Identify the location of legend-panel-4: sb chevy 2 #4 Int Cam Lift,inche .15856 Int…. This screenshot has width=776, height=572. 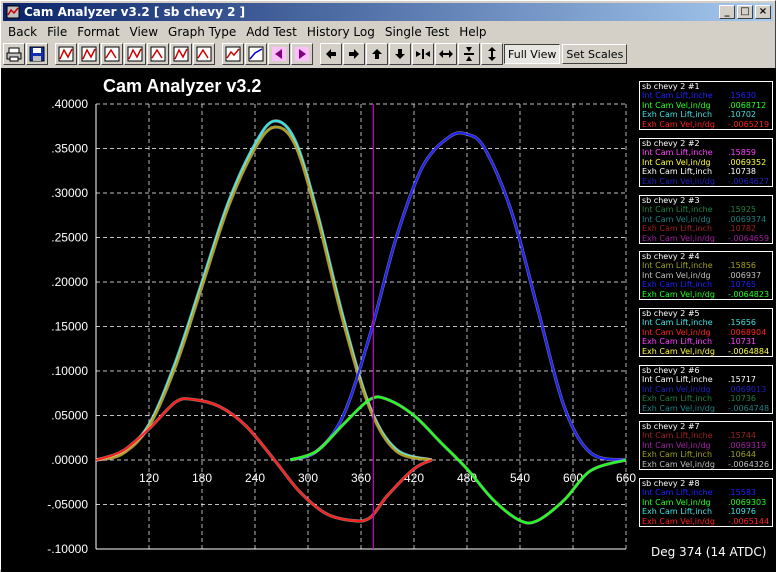
(706, 276).